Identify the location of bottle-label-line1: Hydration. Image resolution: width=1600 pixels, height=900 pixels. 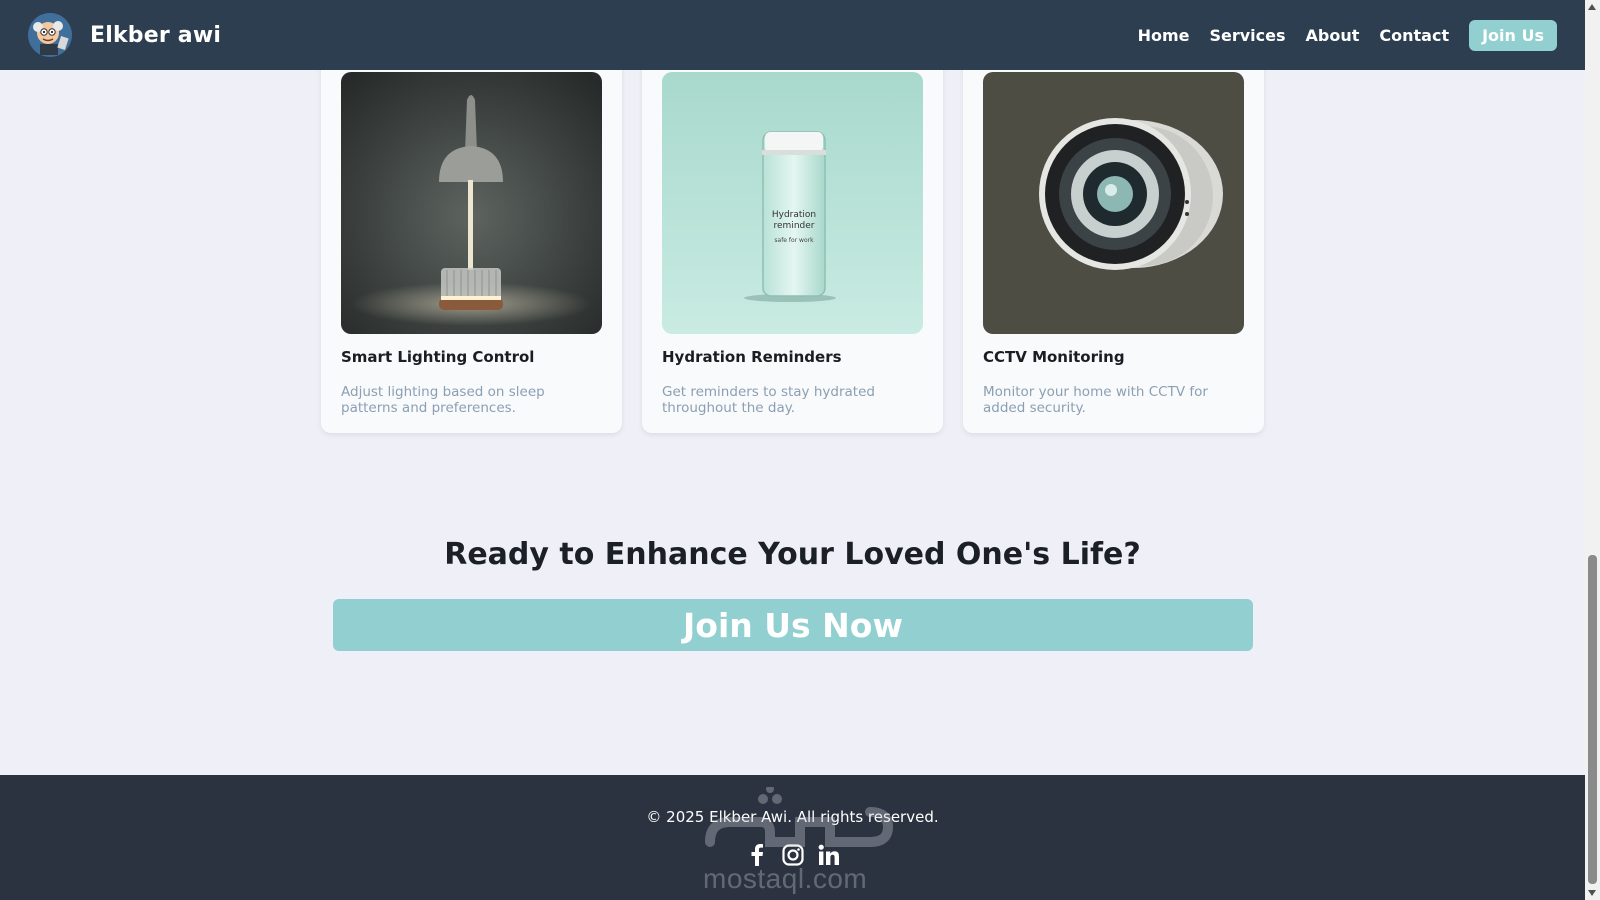
(794, 215).